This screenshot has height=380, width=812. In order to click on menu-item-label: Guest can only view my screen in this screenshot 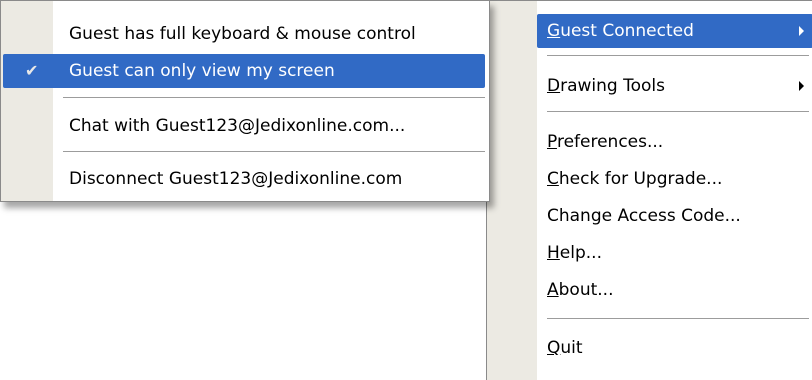, I will do `click(202, 71)`.